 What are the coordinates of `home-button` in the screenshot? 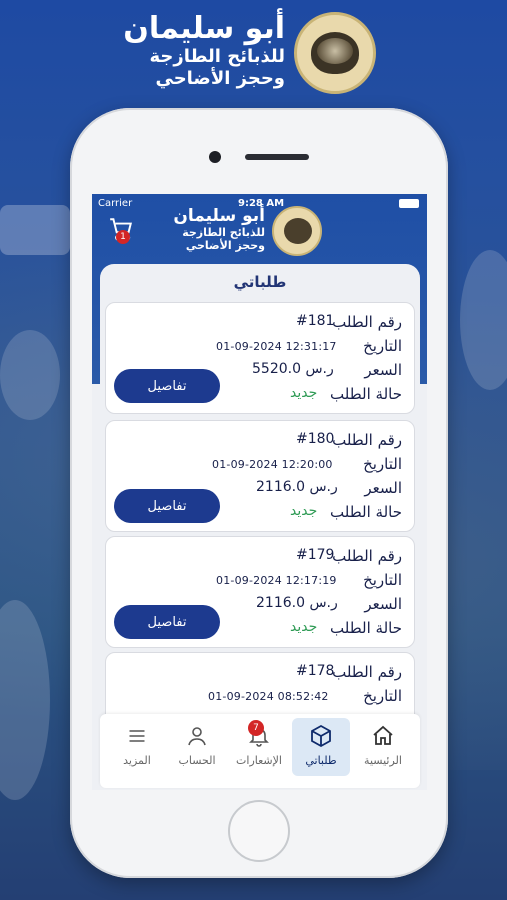 It's located at (259, 831).